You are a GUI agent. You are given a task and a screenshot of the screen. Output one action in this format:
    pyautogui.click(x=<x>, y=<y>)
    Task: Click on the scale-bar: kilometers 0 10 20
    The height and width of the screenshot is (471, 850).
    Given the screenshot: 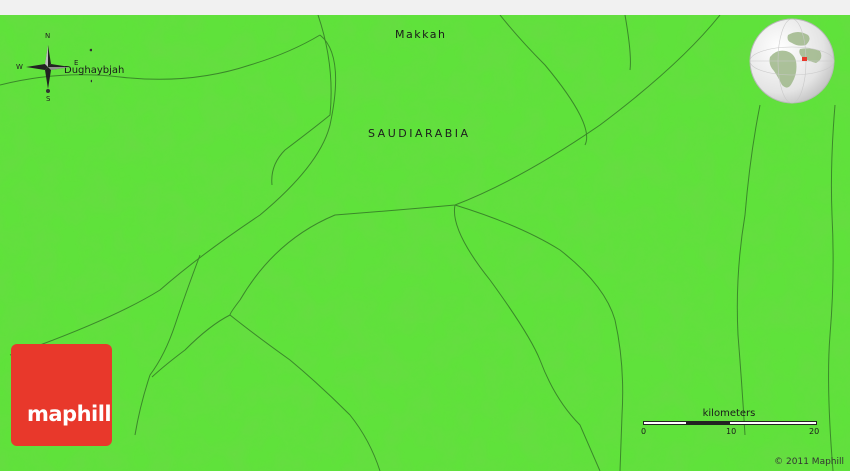 What is the action you would take?
    pyautogui.click(x=731, y=428)
    